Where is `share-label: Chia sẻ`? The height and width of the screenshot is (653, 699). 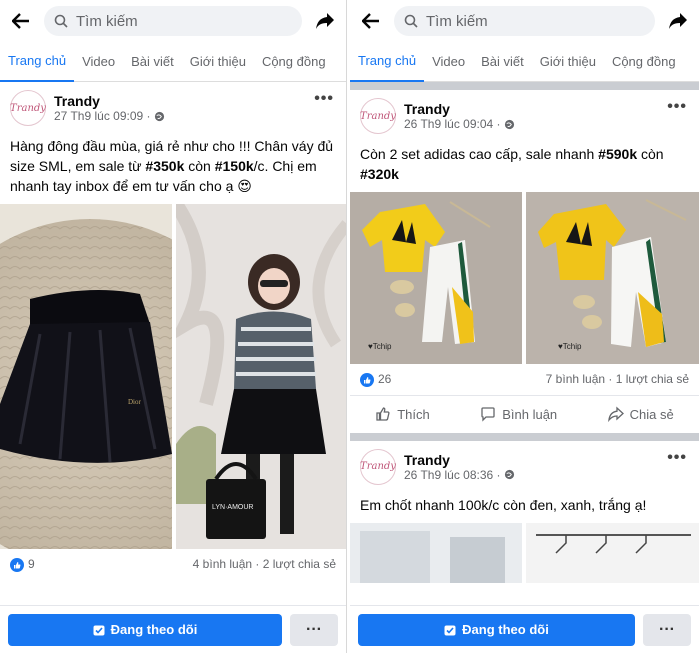 share-label: Chia sẻ is located at coordinates (651, 414).